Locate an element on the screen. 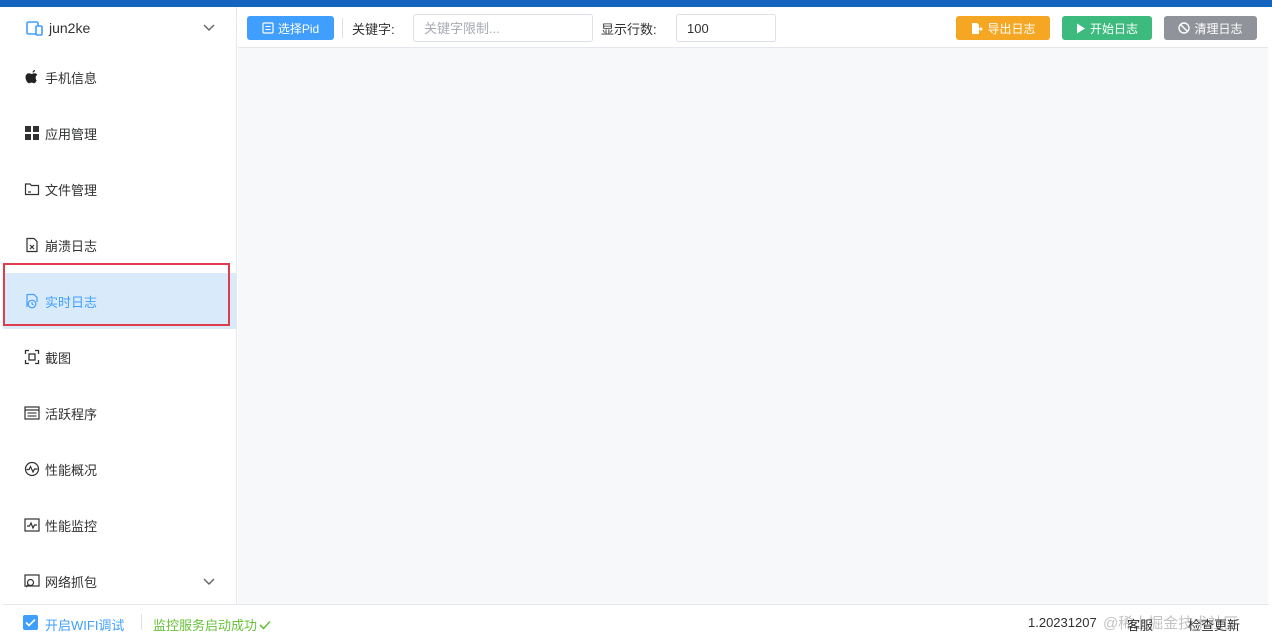  sidebar-item-label: 文件管理 is located at coordinates (71, 190).